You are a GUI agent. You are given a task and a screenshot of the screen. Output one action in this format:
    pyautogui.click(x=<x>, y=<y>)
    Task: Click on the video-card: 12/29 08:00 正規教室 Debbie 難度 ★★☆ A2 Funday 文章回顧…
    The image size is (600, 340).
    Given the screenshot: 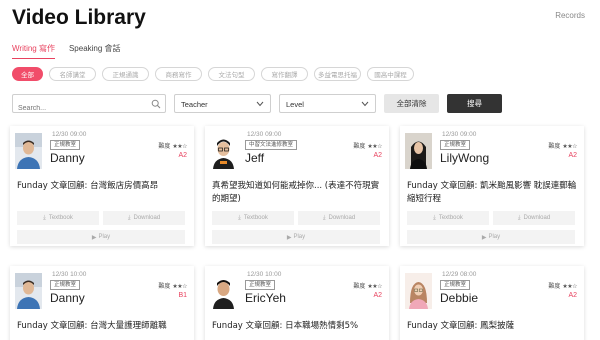 What is the action you would take?
    pyautogui.click(x=492, y=303)
    